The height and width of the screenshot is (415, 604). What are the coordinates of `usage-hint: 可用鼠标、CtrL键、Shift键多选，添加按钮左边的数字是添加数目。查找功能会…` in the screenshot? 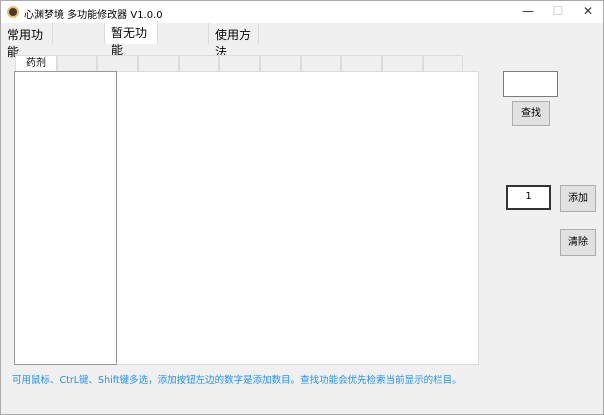 It's located at (237, 380).